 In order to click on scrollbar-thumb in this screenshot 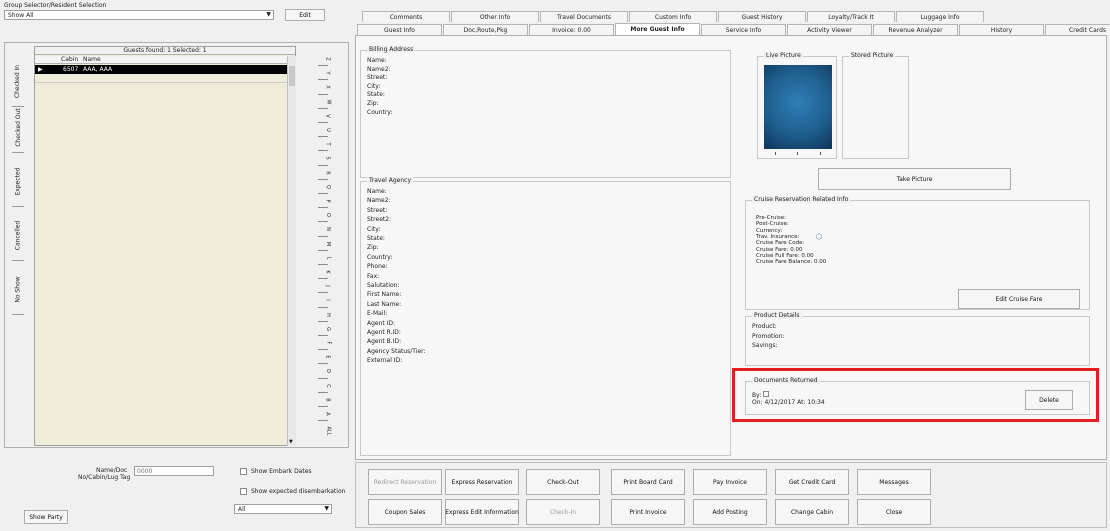, I will do `click(292, 76)`.